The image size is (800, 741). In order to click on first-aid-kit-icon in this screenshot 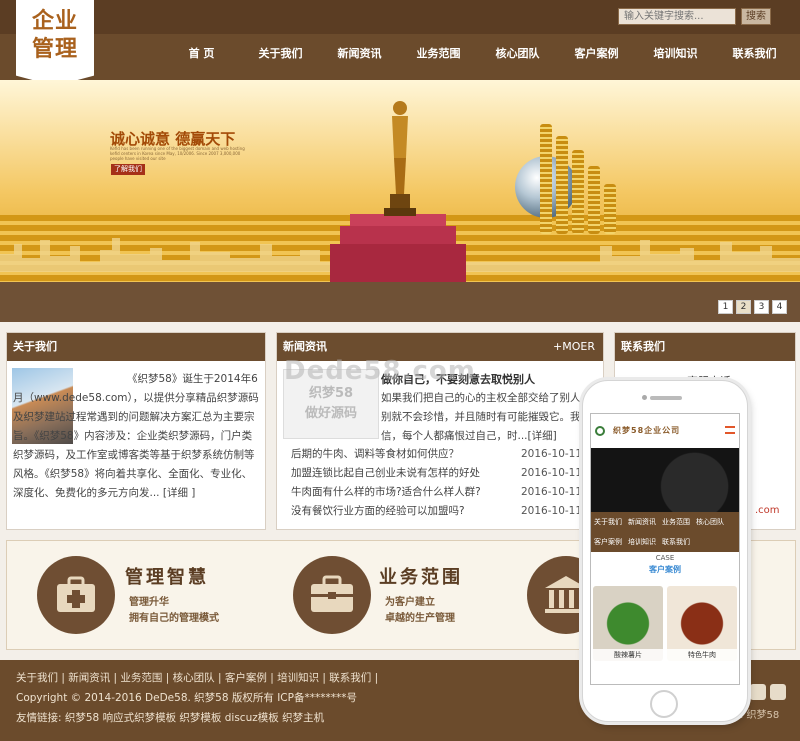, I will do `click(76, 595)`.